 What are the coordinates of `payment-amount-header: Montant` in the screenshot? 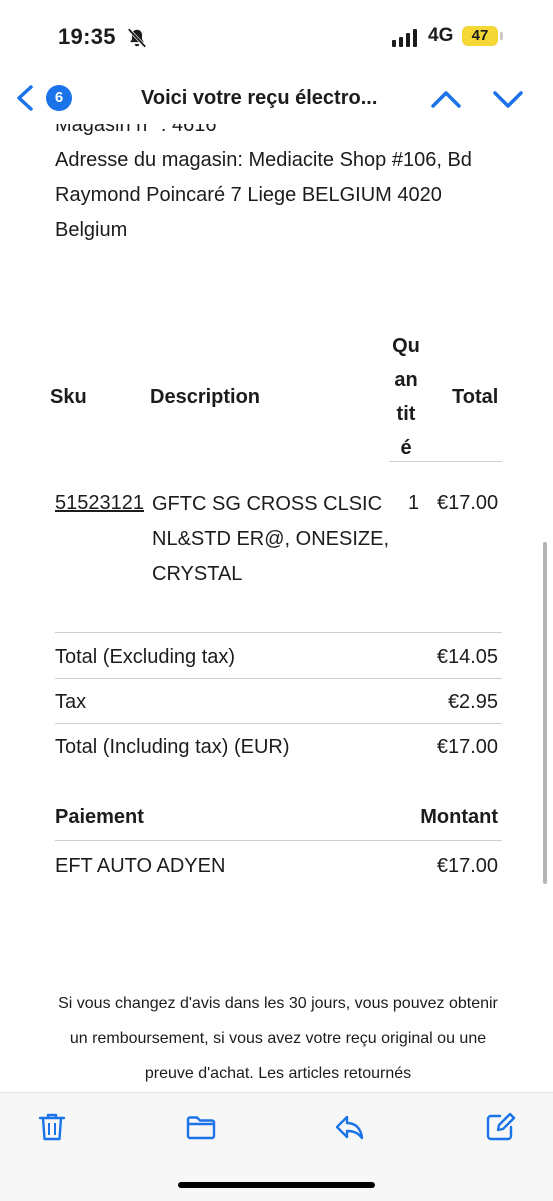 It's located at (459, 817).